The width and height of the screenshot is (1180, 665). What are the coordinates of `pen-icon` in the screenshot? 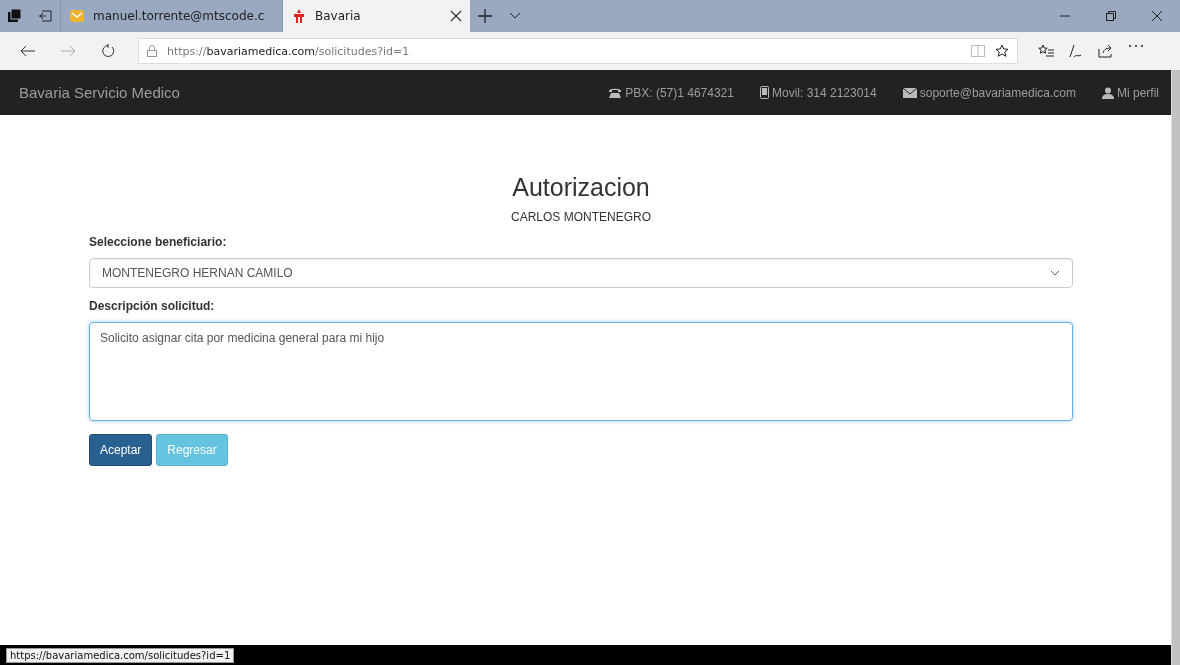 It's located at (1076, 51).